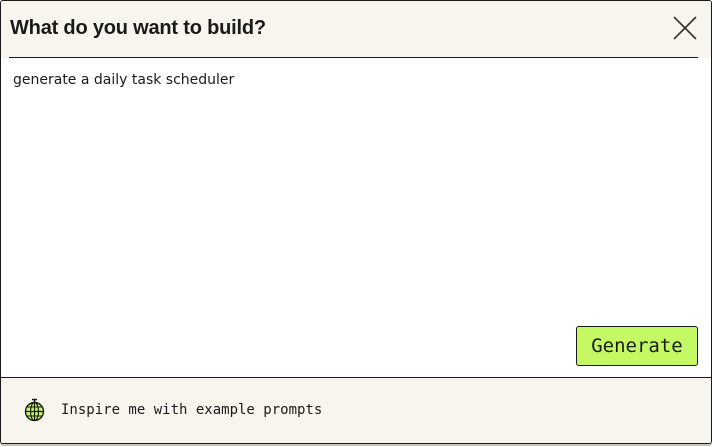 The width and height of the screenshot is (712, 447). What do you see at coordinates (123, 80) in the screenshot?
I see `prompt-input: generate a daily task scheduler` at bounding box center [123, 80].